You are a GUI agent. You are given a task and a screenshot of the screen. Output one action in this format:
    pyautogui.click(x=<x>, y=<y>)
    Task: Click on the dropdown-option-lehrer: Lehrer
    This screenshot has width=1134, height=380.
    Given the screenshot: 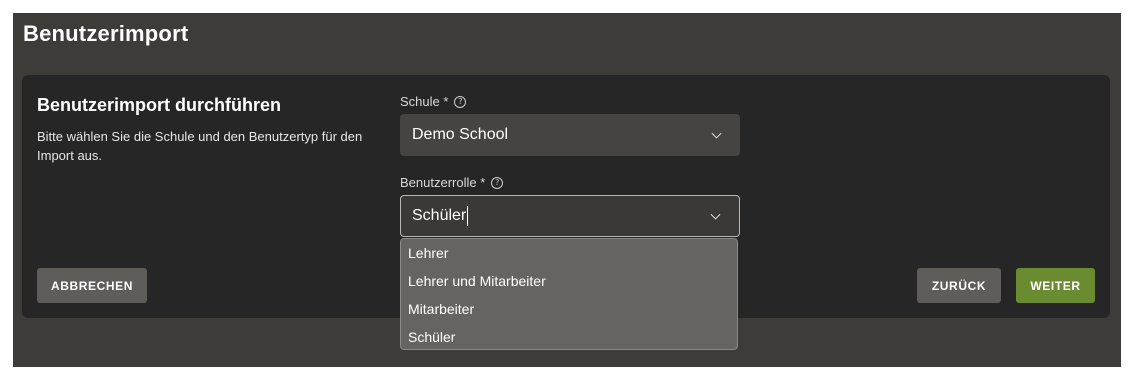 What is the action you would take?
    pyautogui.click(x=569, y=257)
    